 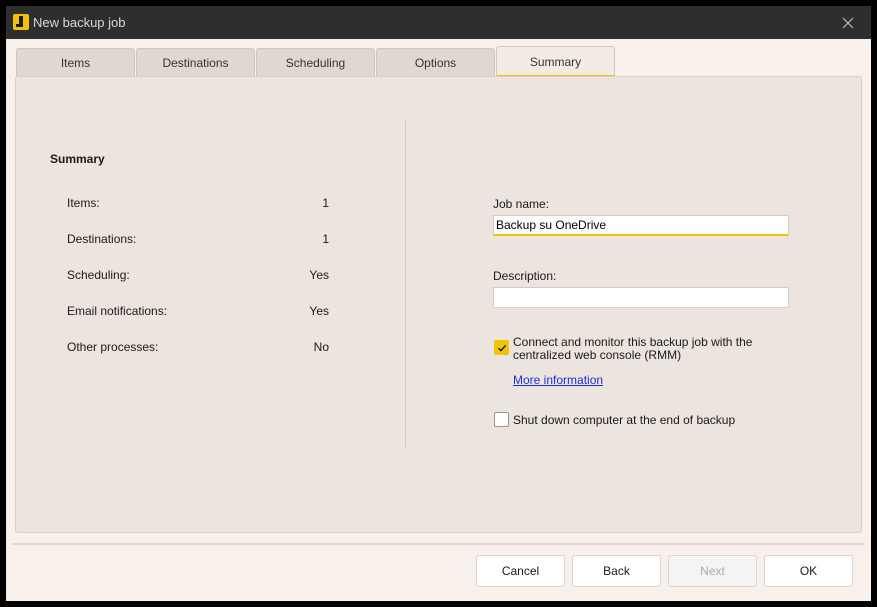 What do you see at coordinates (102, 239) in the screenshot?
I see `summary-row-label: Destinations:` at bounding box center [102, 239].